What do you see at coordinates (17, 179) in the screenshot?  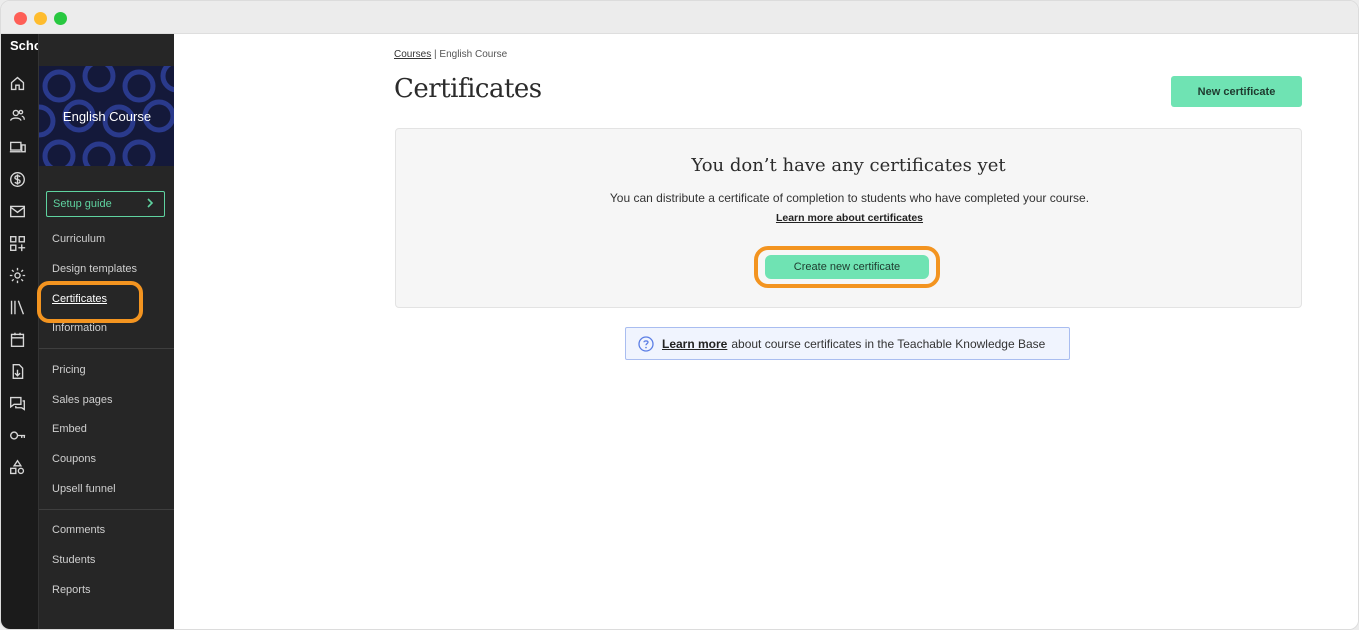 I see `dollar-icon` at bounding box center [17, 179].